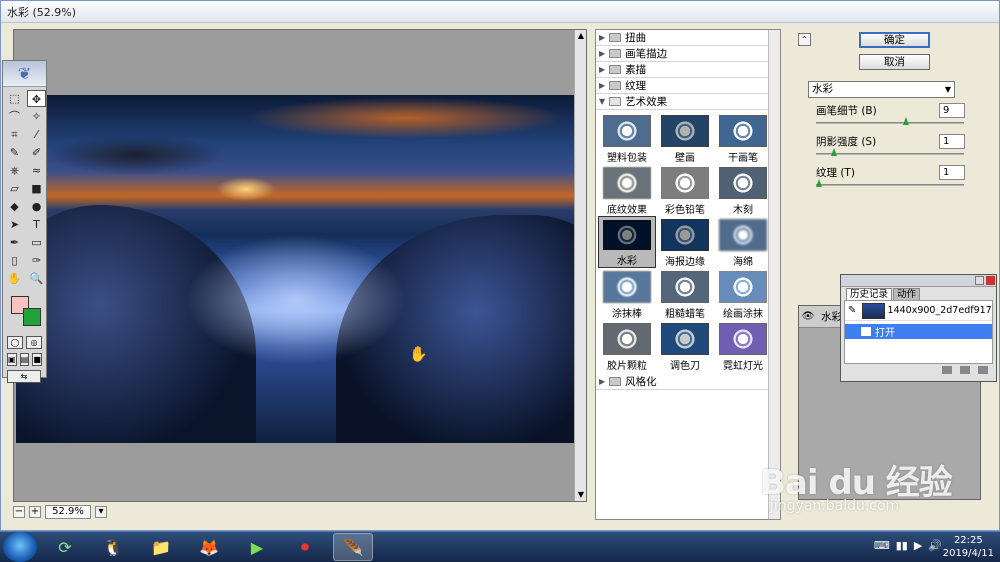 The height and width of the screenshot is (562, 1000). What do you see at coordinates (627, 190) in the screenshot?
I see `filter-thumb: 底纹效果` at bounding box center [627, 190].